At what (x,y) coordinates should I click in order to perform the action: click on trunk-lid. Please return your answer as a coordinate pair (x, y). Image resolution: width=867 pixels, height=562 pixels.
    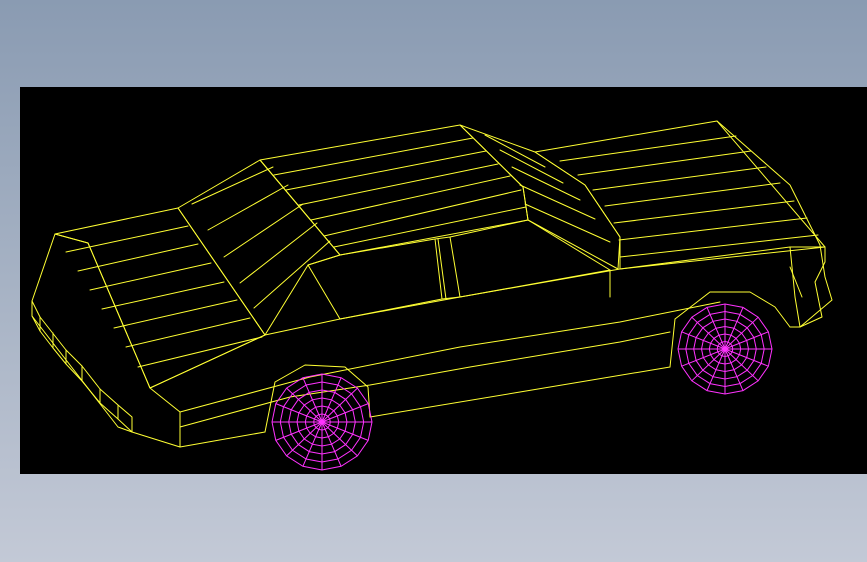
    Looking at the image, I should click on (160, 298).